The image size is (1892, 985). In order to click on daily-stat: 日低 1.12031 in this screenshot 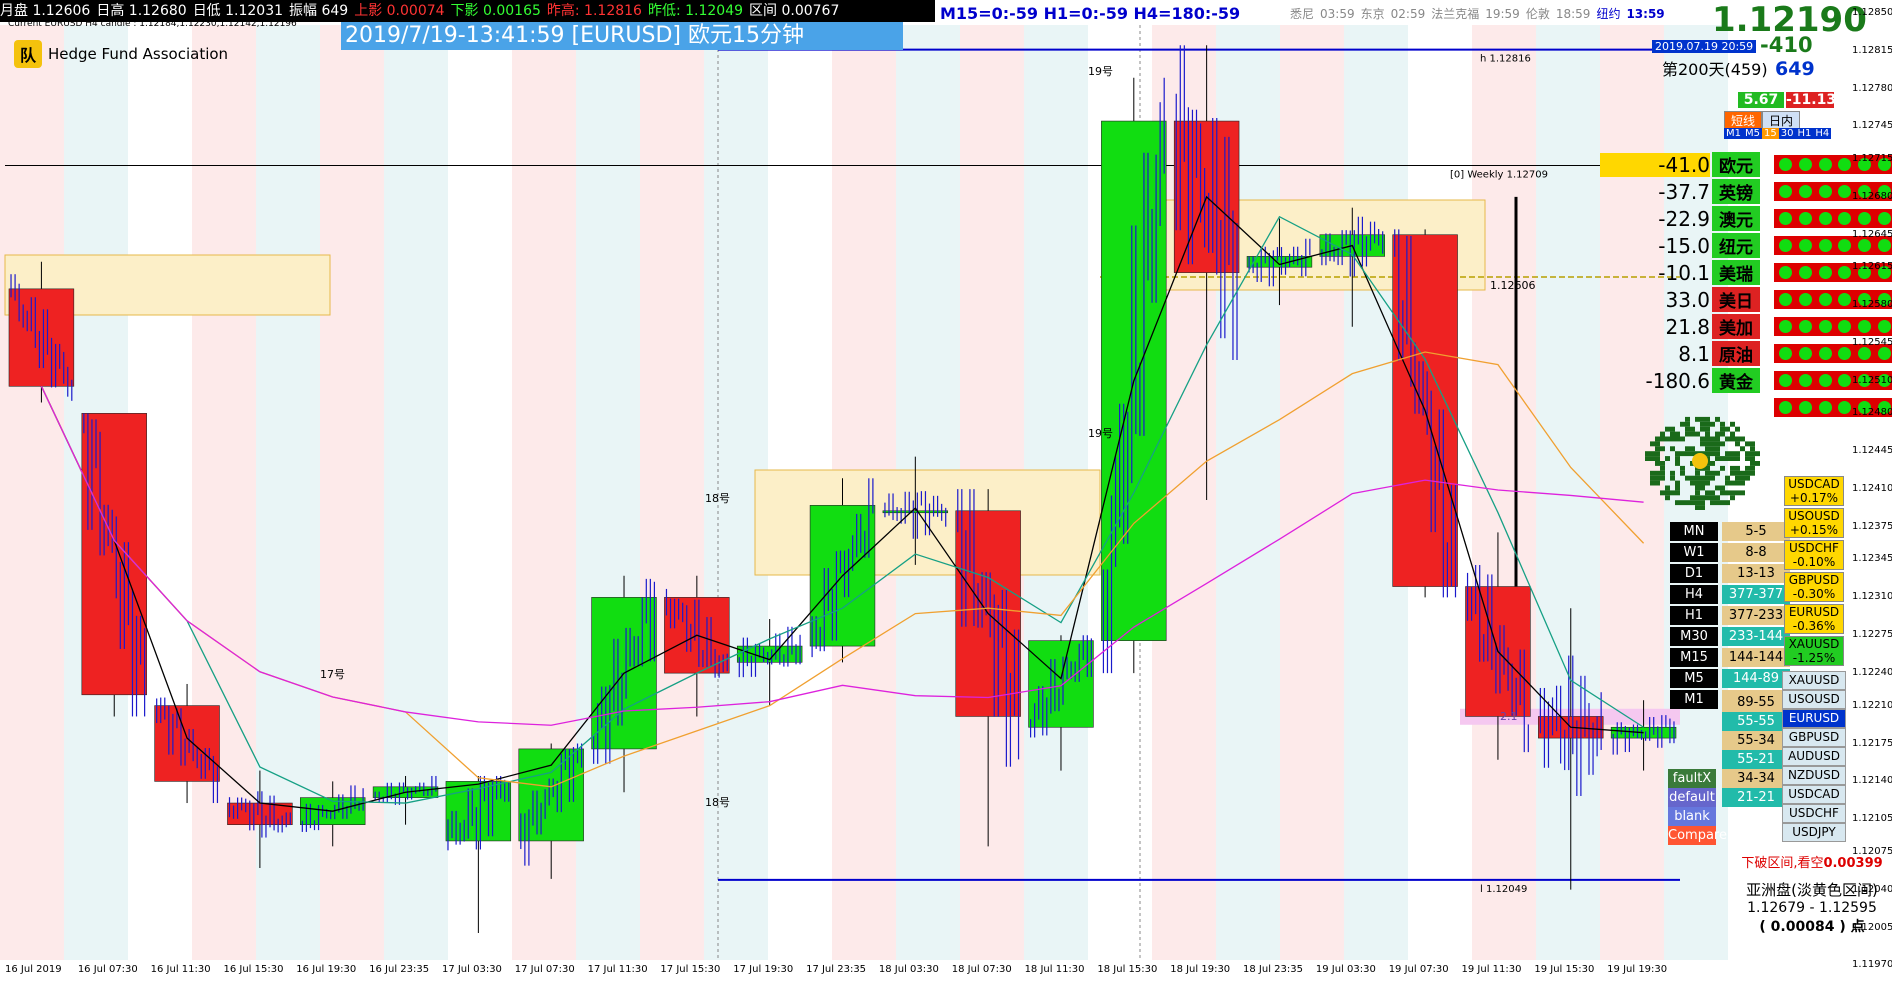, I will do `click(238, 11)`.